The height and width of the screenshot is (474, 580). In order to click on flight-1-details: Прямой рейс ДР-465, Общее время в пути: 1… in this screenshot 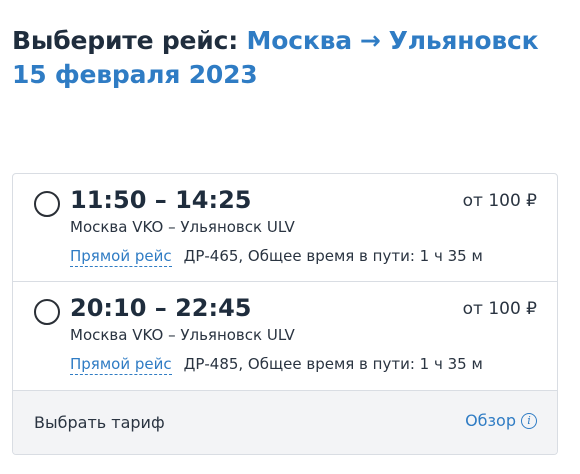, I will do `click(276, 257)`.